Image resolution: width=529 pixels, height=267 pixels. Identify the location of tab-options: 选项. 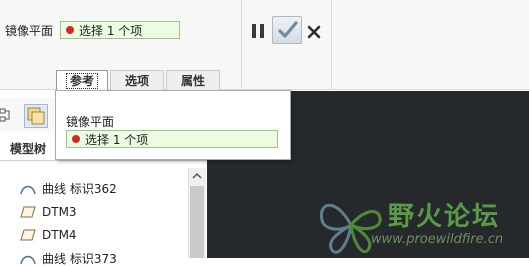
(137, 80).